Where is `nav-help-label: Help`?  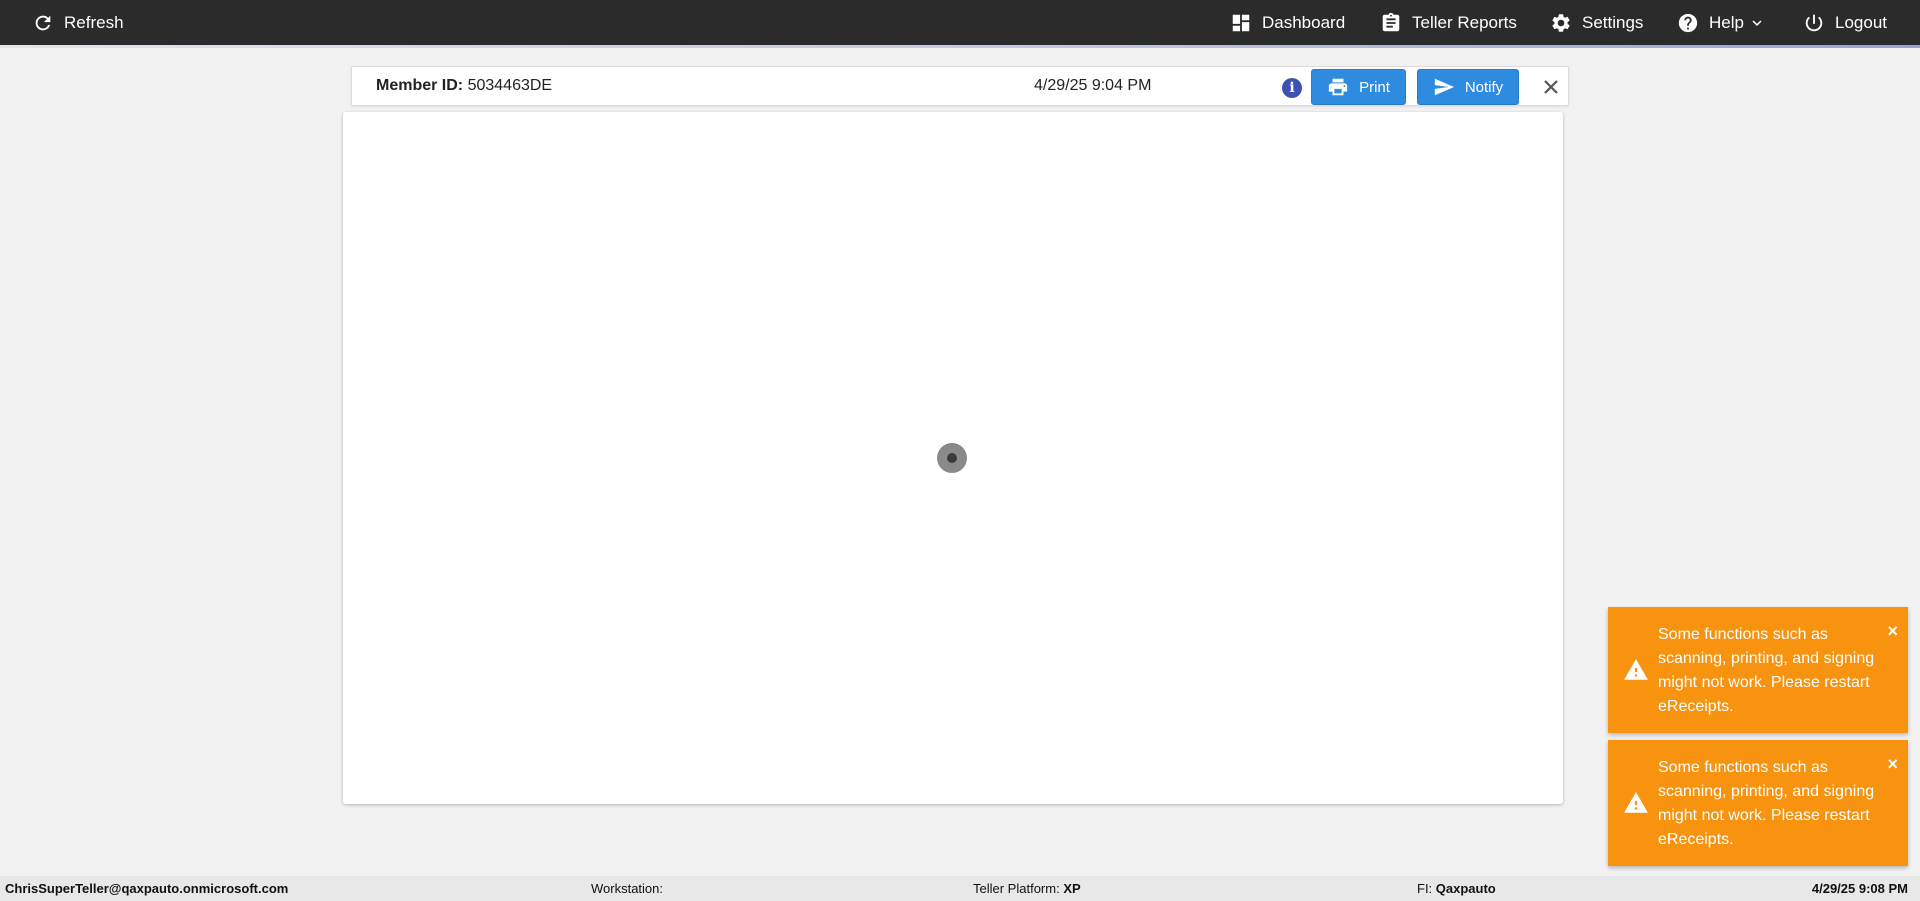
nav-help-label: Help is located at coordinates (1726, 22).